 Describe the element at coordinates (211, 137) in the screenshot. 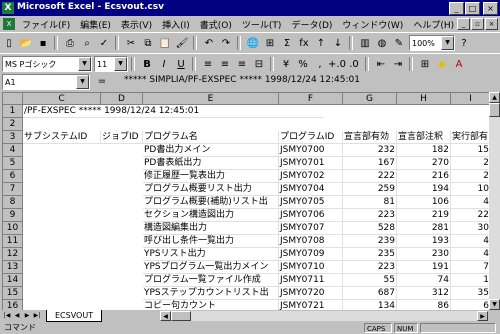

I see `header-program-name: プログラム名` at that location.